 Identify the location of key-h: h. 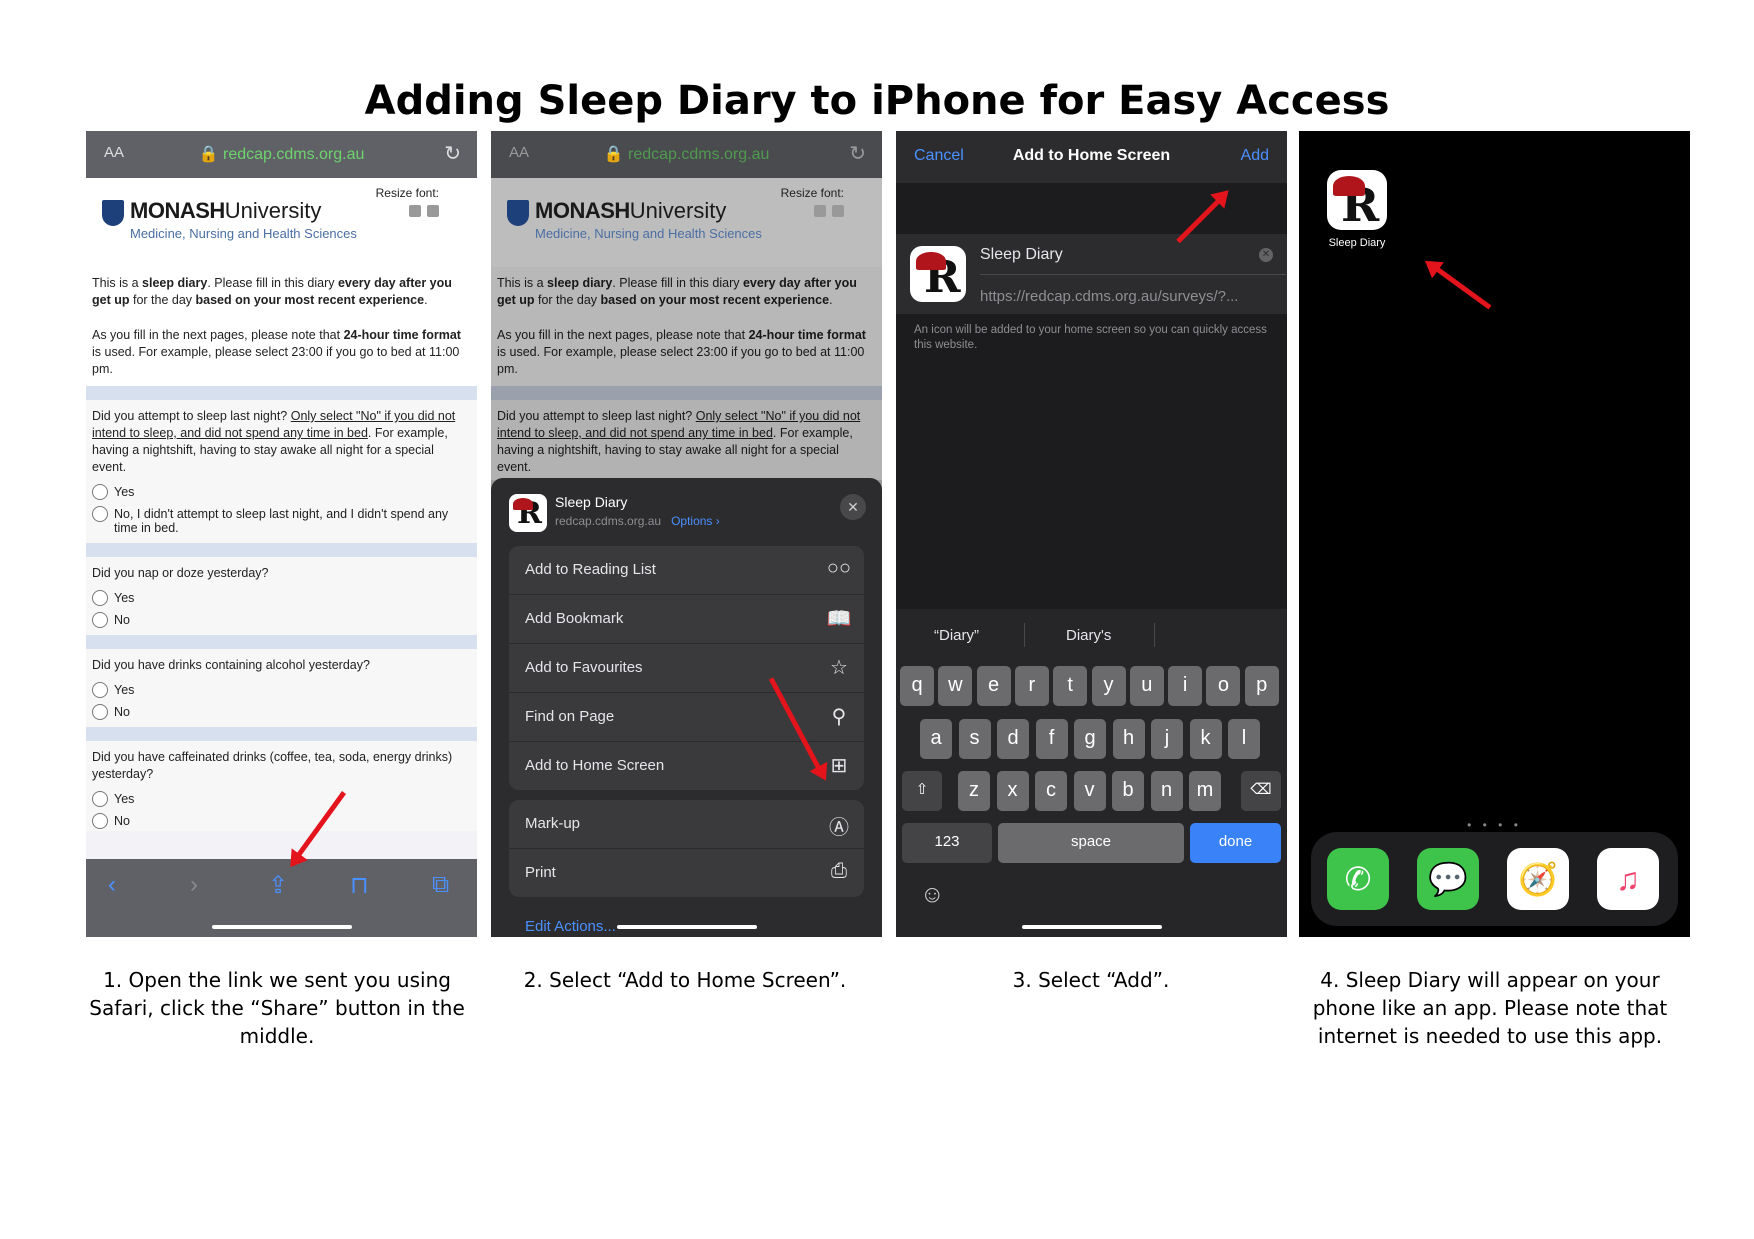
(1128, 739).